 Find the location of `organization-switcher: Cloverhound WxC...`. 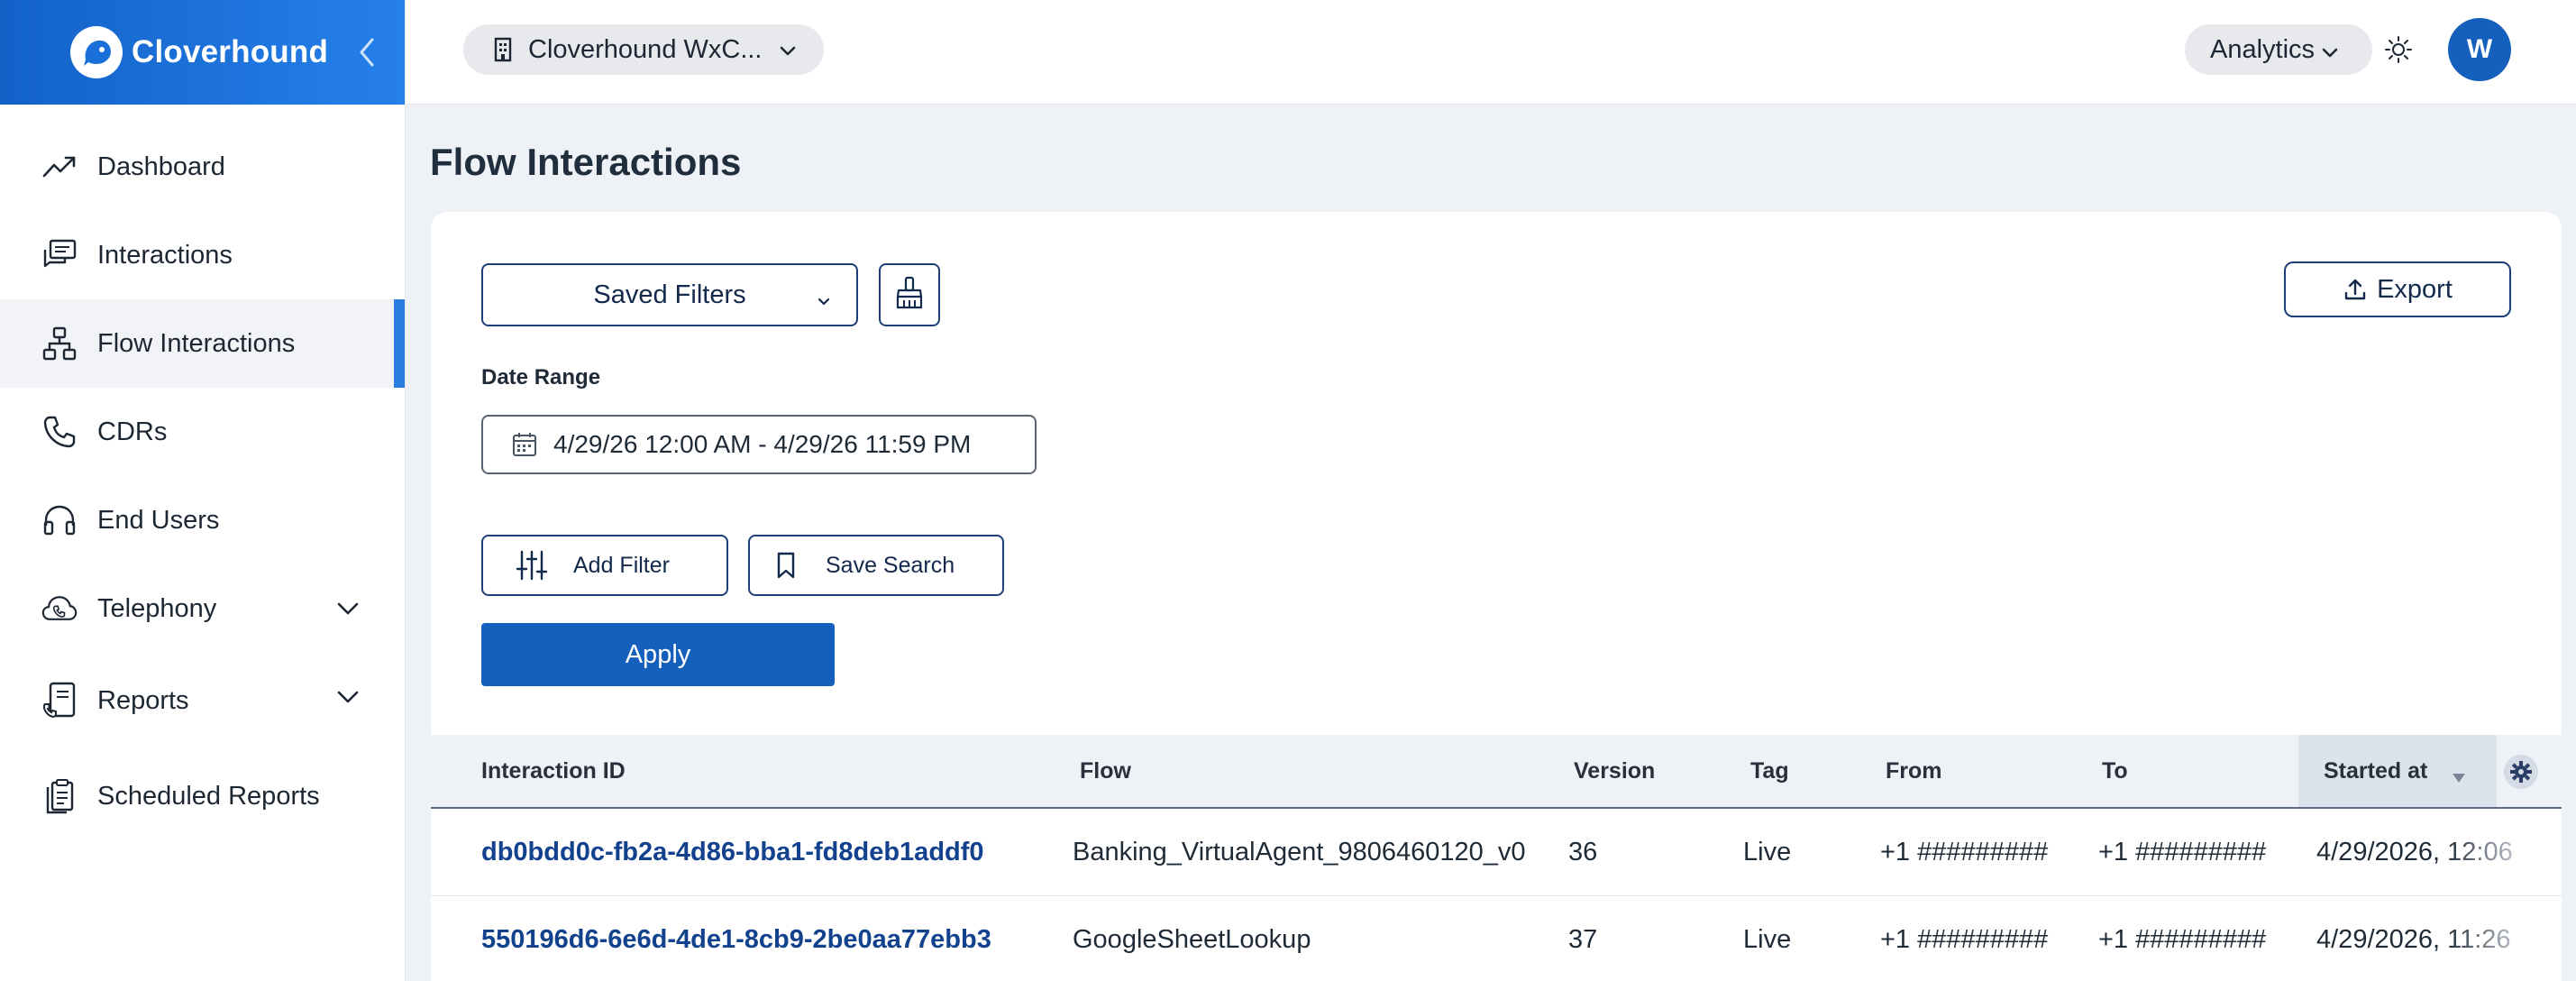

organization-switcher: Cloverhound WxC... is located at coordinates (643, 49).